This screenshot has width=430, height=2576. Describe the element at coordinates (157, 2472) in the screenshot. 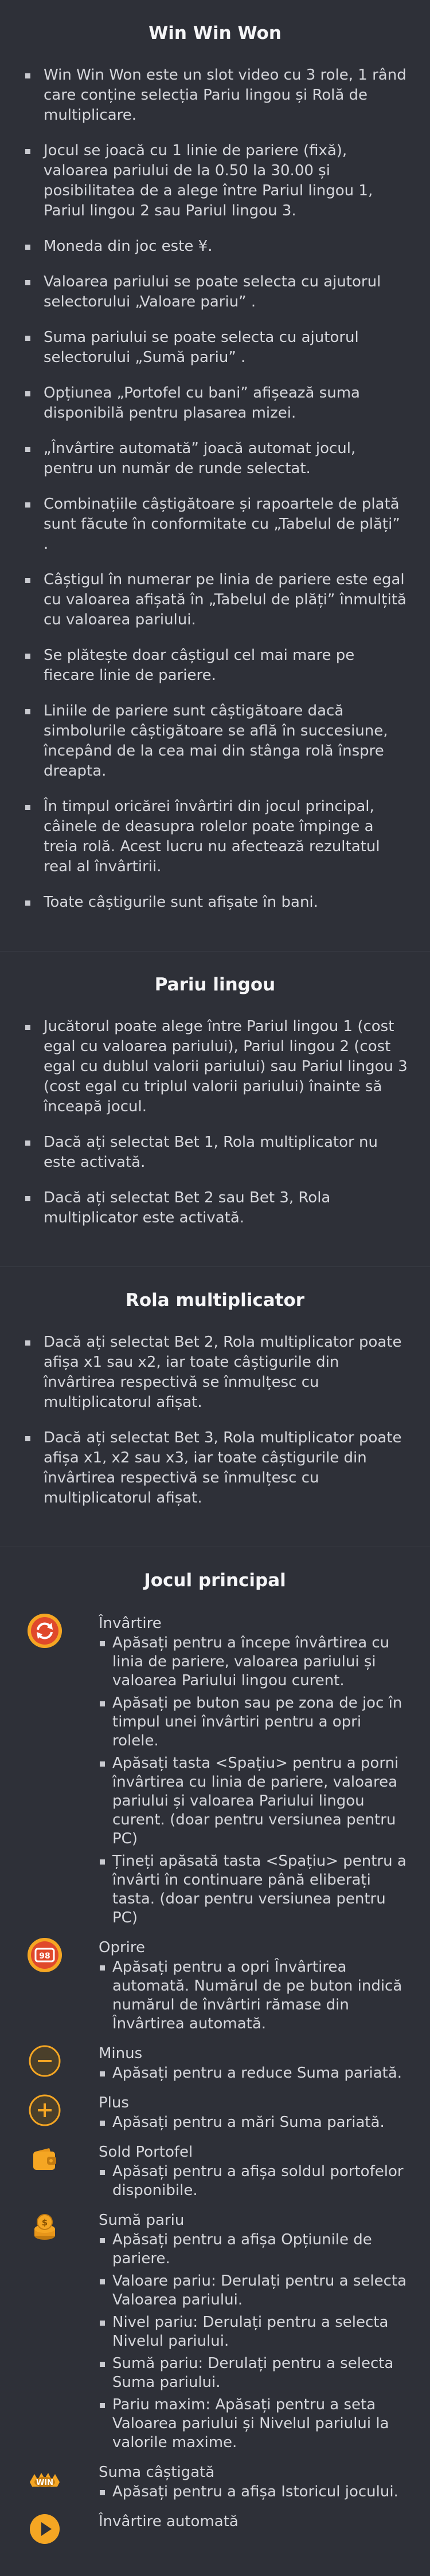

I see `control-name: Suma câștigată` at that location.